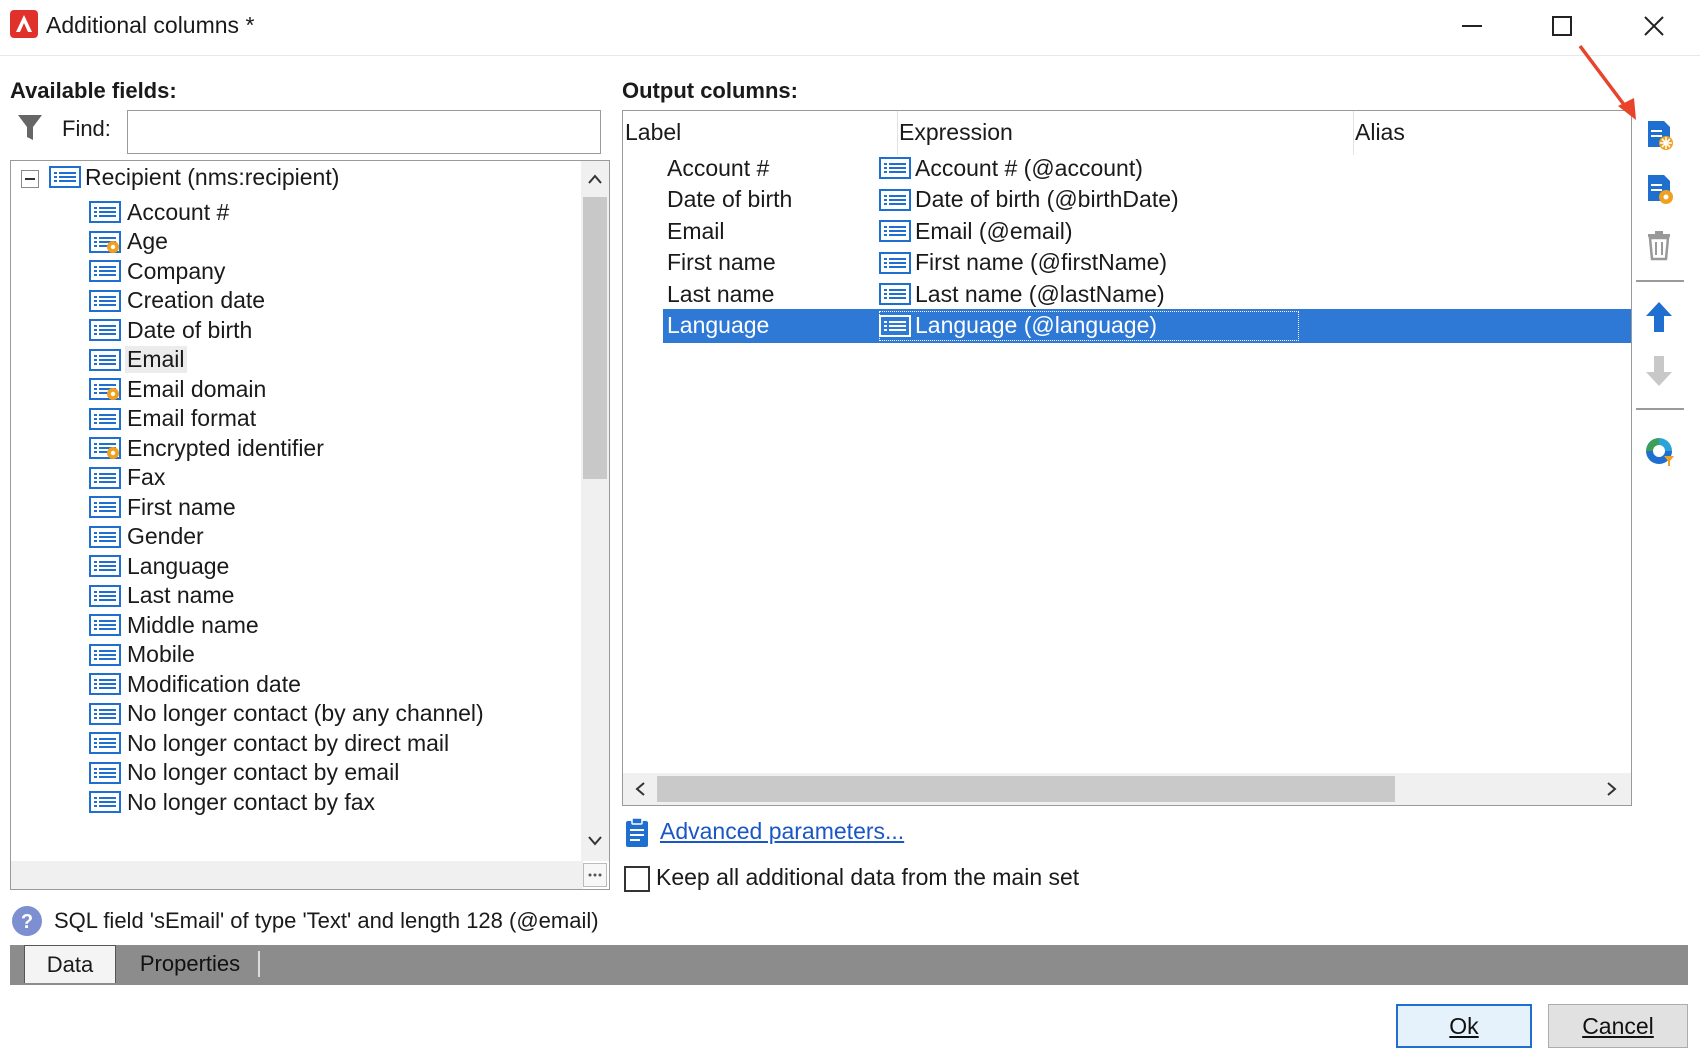 The height and width of the screenshot is (1060, 1700). Describe the element at coordinates (196, 684) in the screenshot. I see `tree-item: Modification date` at that location.